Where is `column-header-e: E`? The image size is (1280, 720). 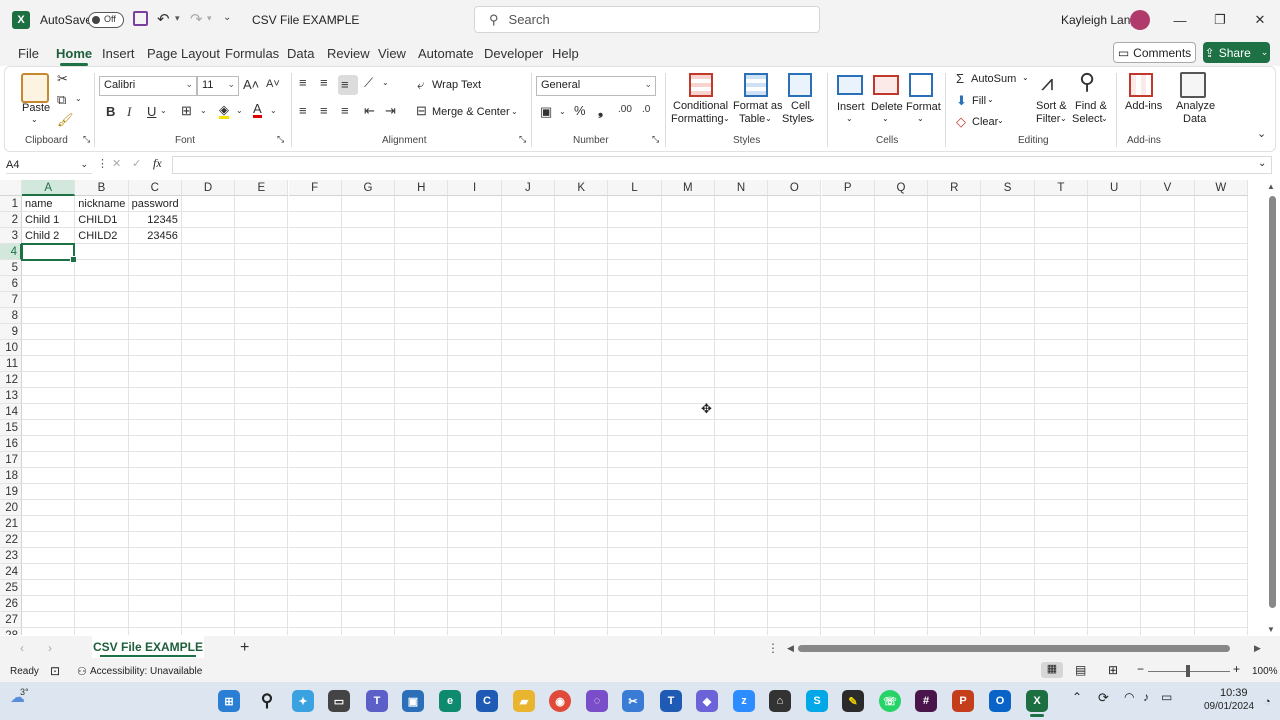 column-header-e: E is located at coordinates (262, 188).